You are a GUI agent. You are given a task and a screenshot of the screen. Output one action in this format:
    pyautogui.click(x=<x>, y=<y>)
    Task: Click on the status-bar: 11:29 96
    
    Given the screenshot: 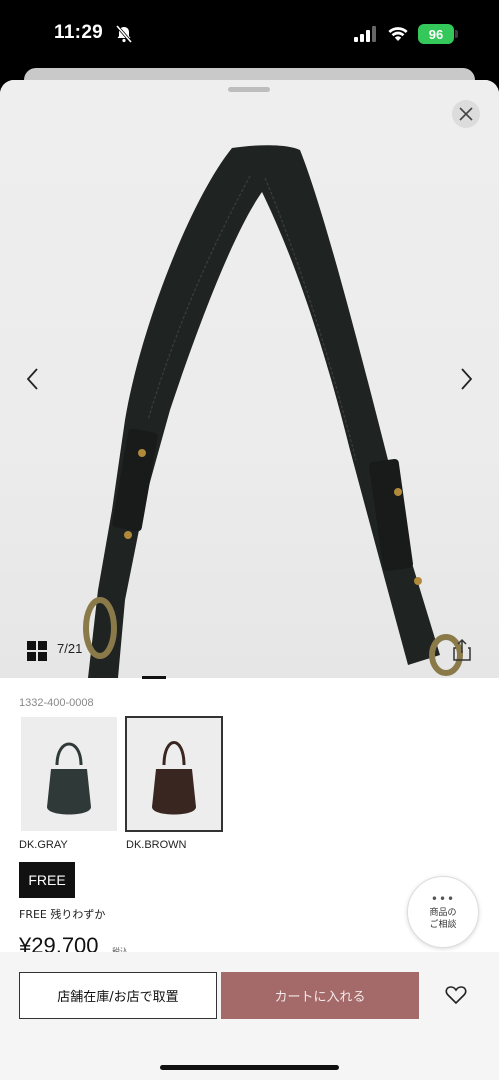 What is the action you would take?
    pyautogui.click(x=249, y=35)
    